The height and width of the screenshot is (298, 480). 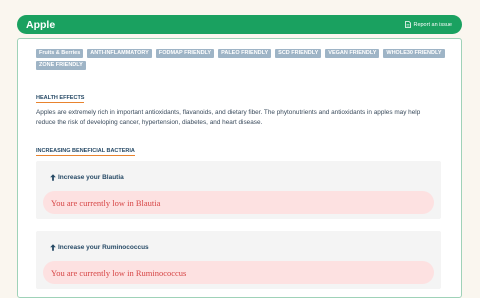 I want to click on bacteria-title: Increase your Blautia, so click(x=87, y=177).